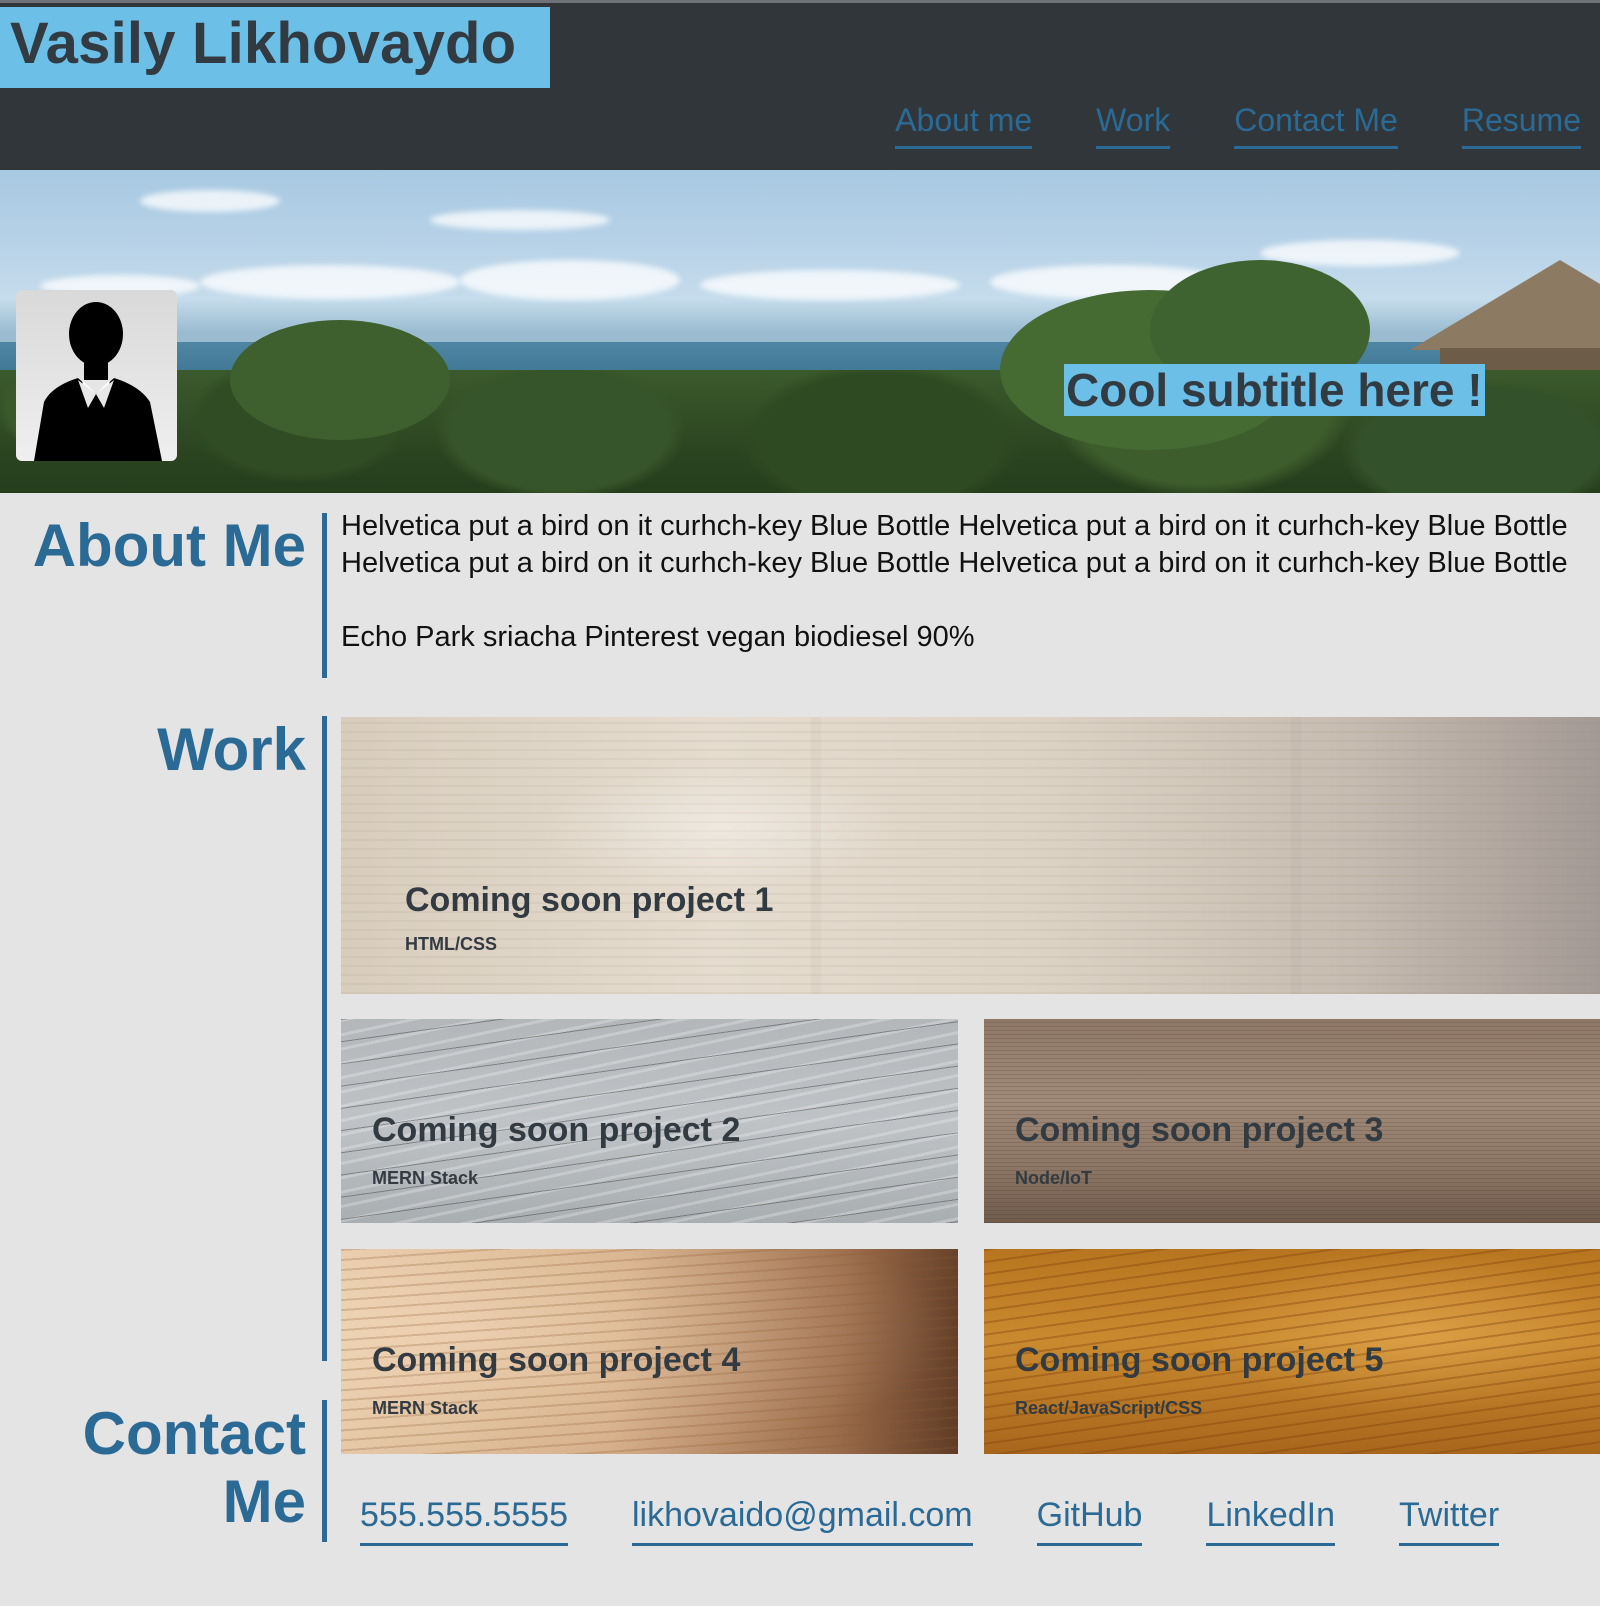 Image resolution: width=1600 pixels, height=1606 pixels. Describe the element at coordinates (1521, 125) in the screenshot. I see `nav-resume: Resume` at that location.